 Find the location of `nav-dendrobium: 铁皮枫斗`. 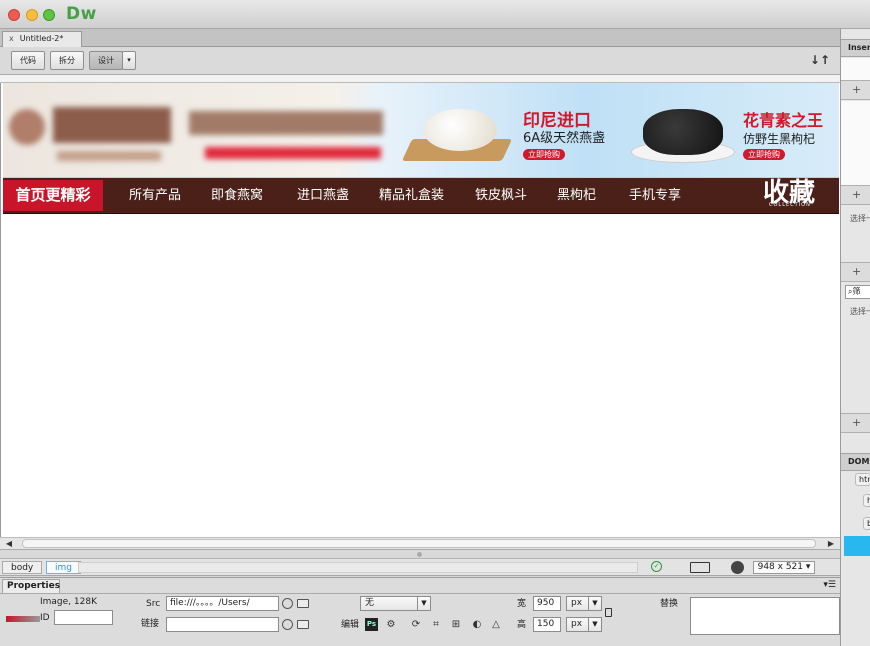

nav-dendrobium: 铁皮枫斗 is located at coordinates (501, 196).